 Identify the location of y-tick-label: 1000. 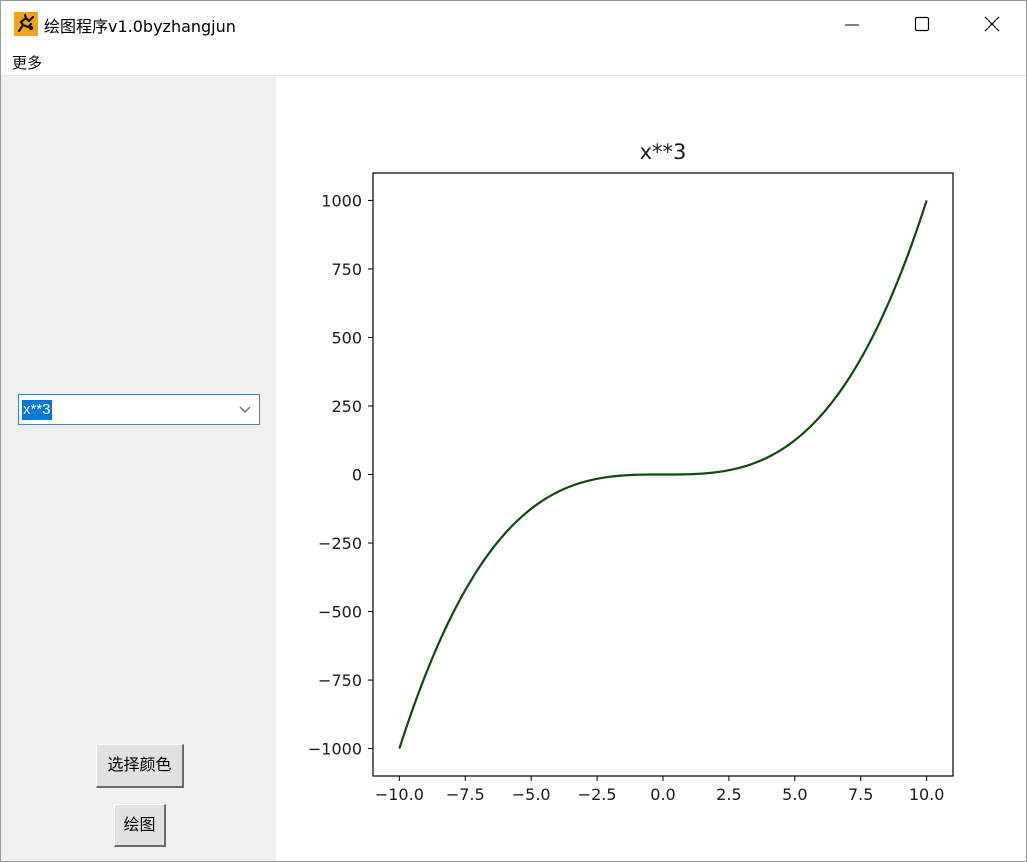
(341, 200).